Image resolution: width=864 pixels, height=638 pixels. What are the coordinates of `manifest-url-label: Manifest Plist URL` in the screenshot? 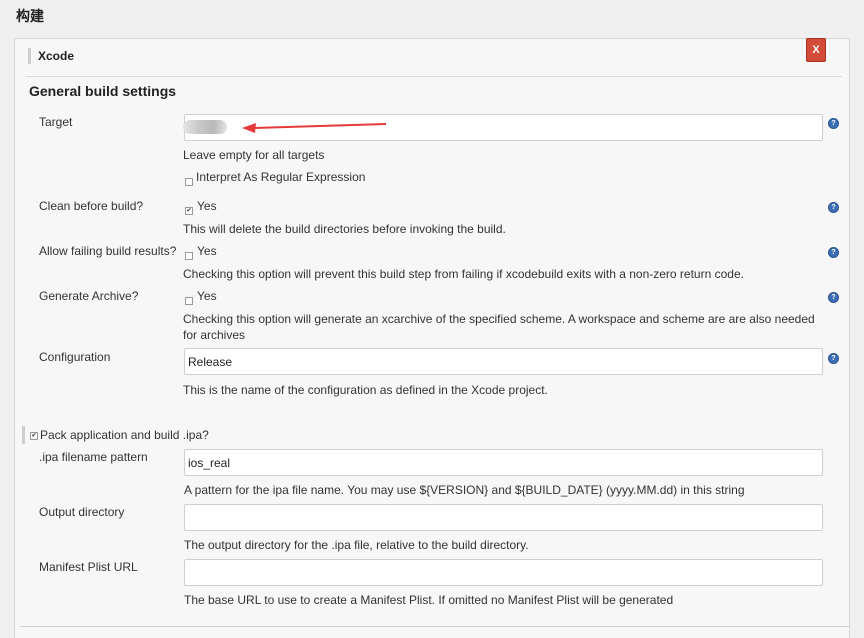 It's located at (88, 567).